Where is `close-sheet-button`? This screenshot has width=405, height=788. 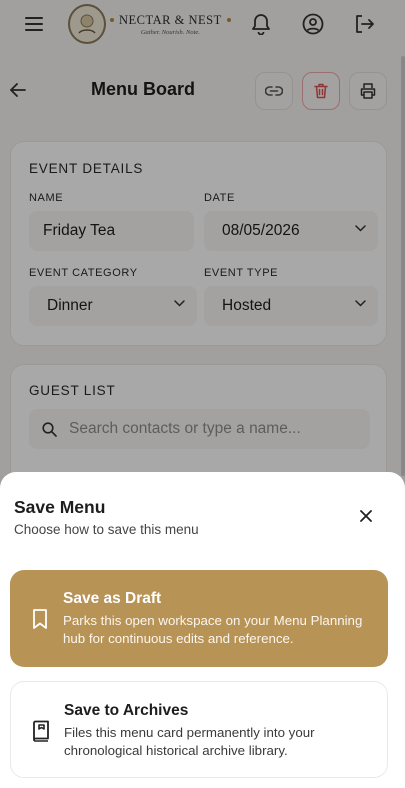
close-sheet-button is located at coordinates (366, 516).